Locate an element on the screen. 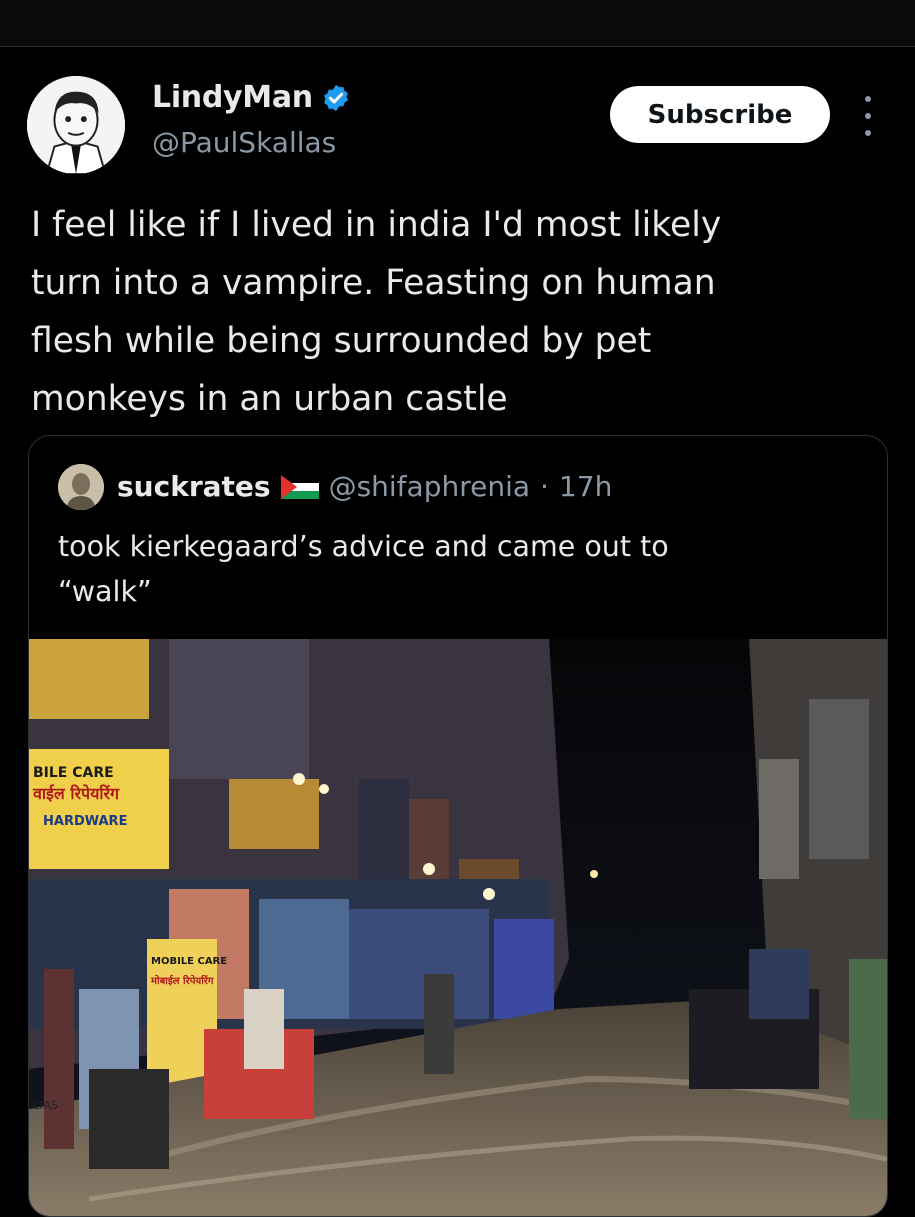  quoted-display-name: suckrates is located at coordinates (194, 486).